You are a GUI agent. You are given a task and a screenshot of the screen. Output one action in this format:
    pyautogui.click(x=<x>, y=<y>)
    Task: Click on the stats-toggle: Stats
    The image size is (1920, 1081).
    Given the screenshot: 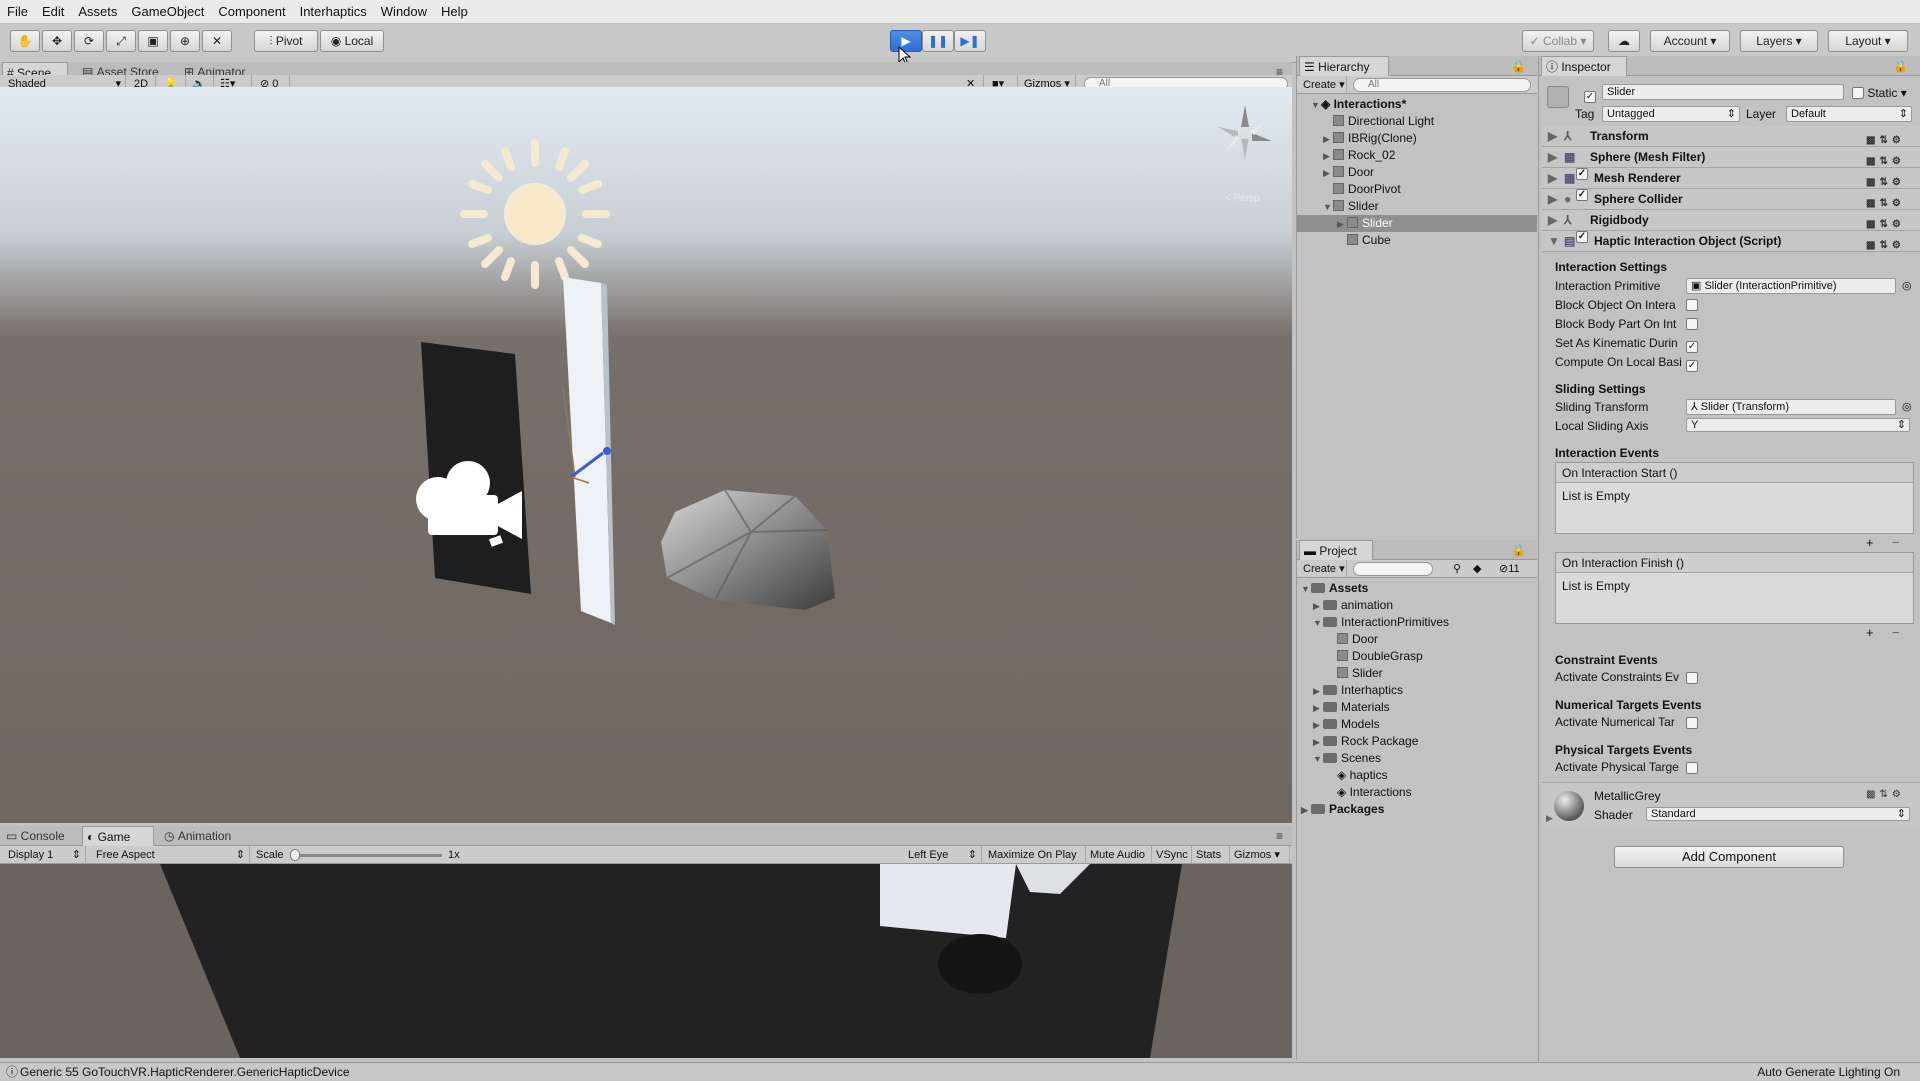 What is the action you would take?
    pyautogui.click(x=1211, y=855)
    